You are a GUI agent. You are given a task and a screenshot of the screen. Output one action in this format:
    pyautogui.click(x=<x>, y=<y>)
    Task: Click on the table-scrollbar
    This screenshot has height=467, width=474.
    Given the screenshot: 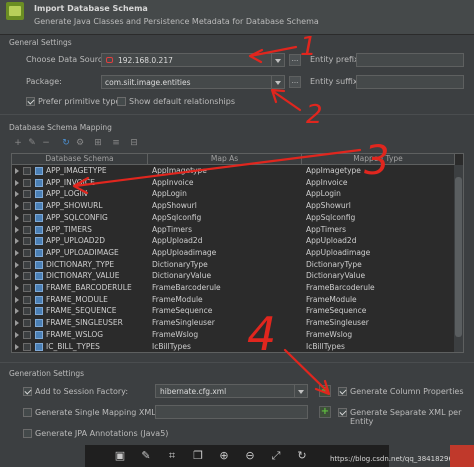 What is the action you would take?
    pyautogui.click(x=458, y=258)
    